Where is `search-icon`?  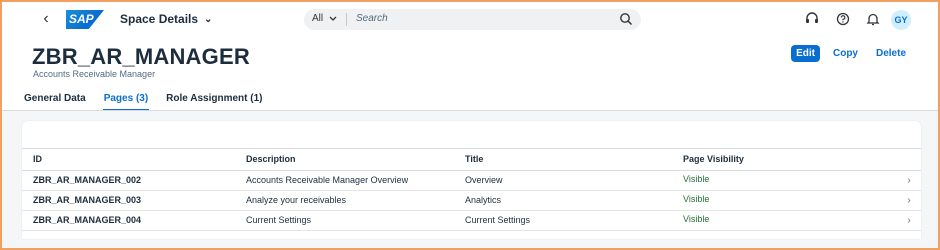
search-icon is located at coordinates (626, 19).